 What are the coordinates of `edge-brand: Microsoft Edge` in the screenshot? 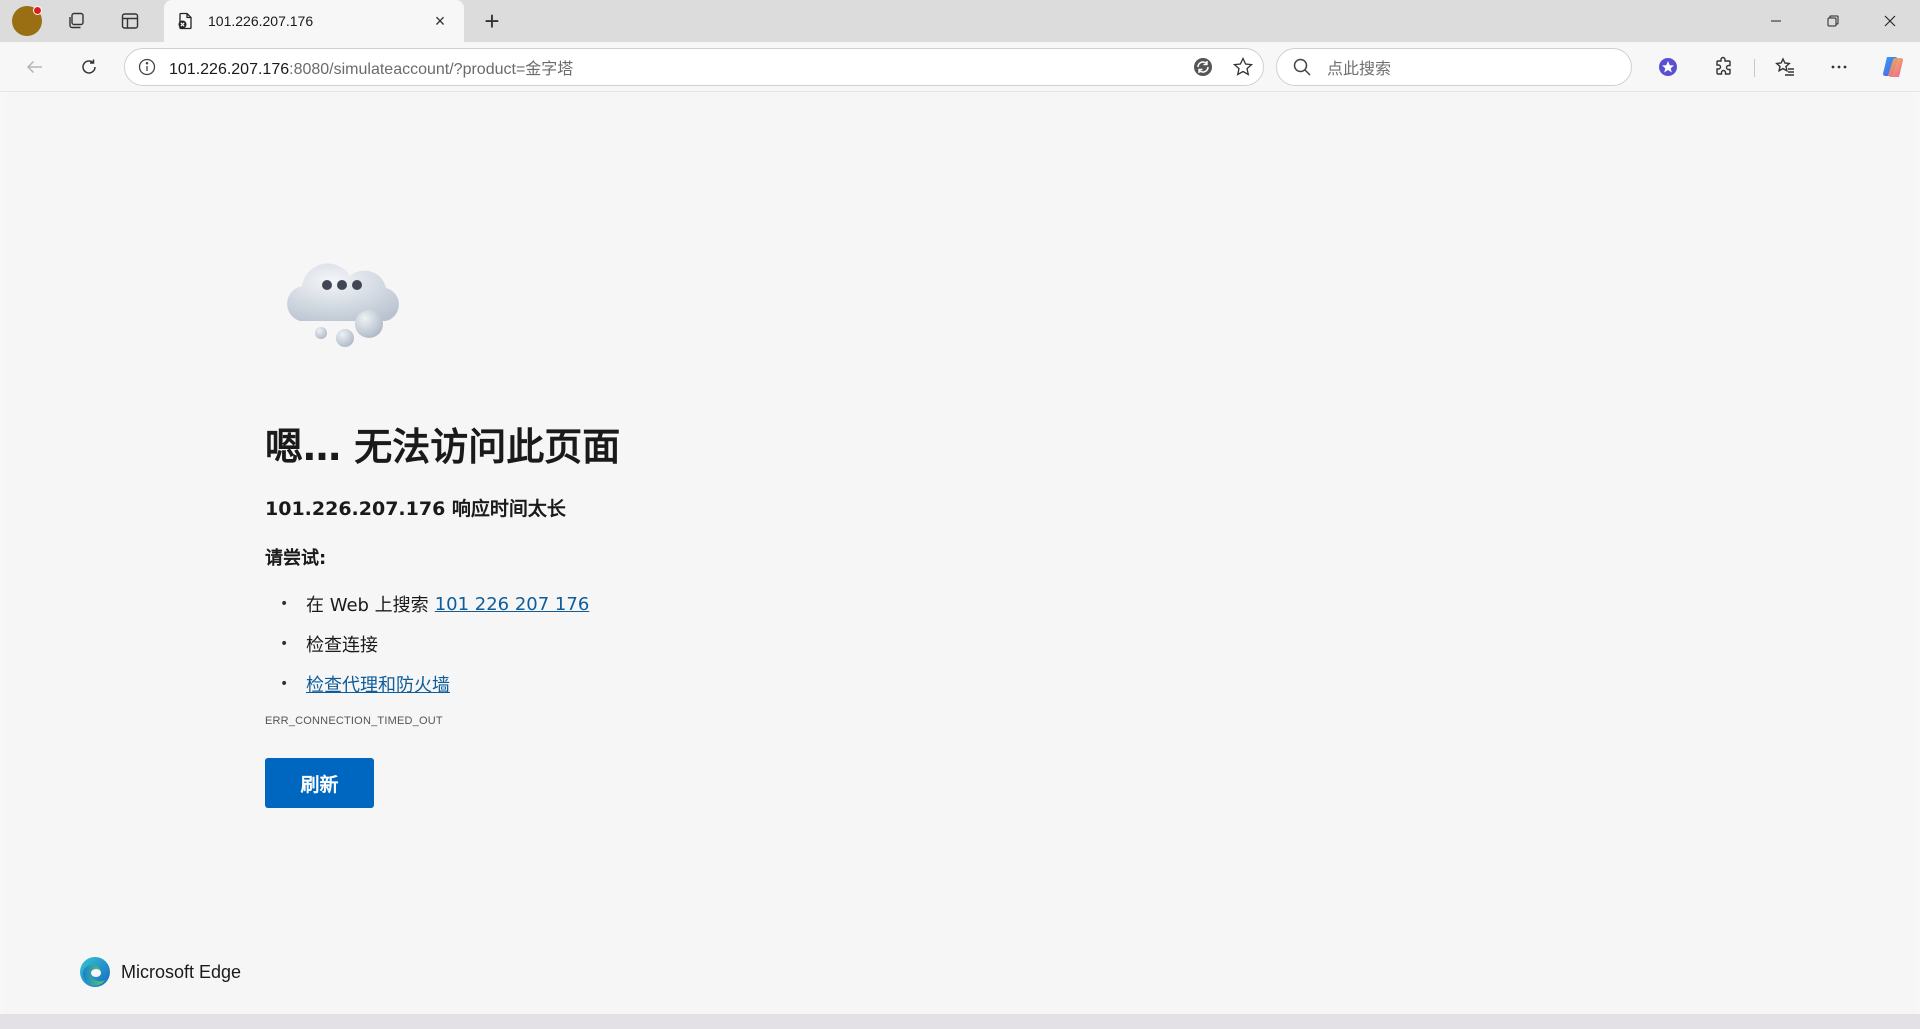 It's located at (160, 972).